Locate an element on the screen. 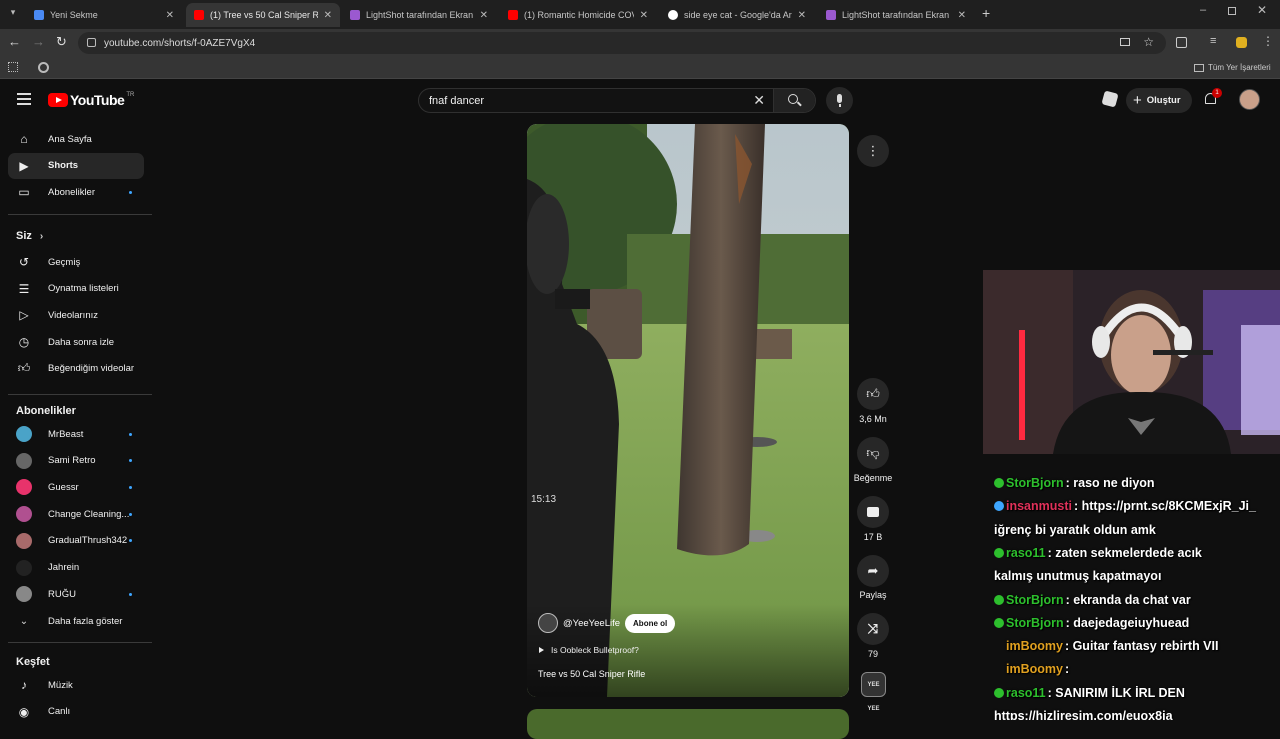  remix-button: ⤨ is located at coordinates (873, 629).